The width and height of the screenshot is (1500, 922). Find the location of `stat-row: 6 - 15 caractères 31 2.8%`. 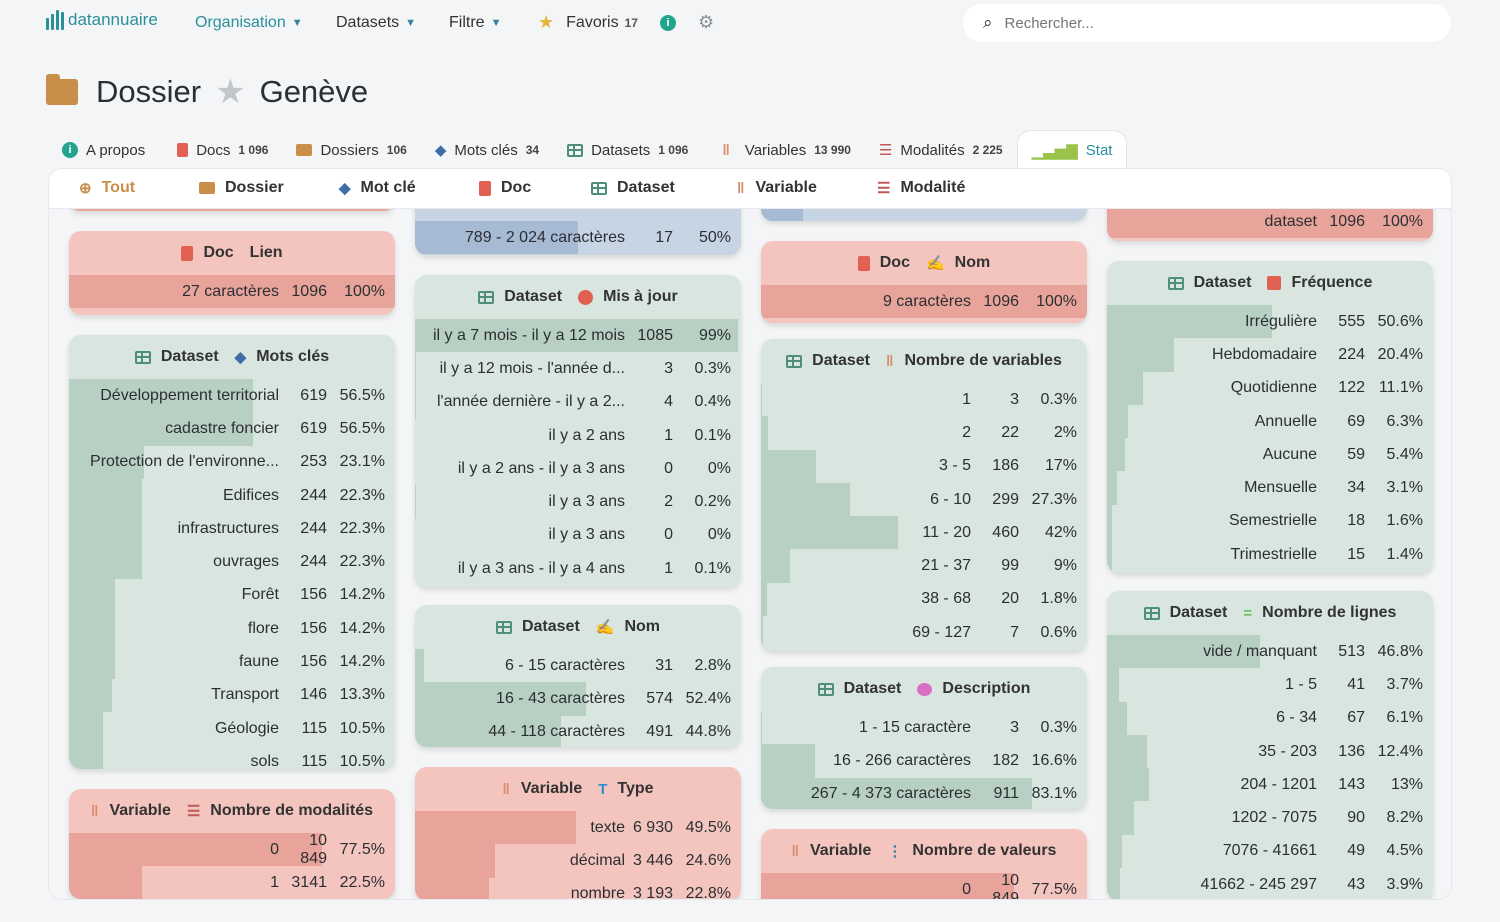

stat-row: 6 - 15 caractères 31 2.8% is located at coordinates (578, 666).